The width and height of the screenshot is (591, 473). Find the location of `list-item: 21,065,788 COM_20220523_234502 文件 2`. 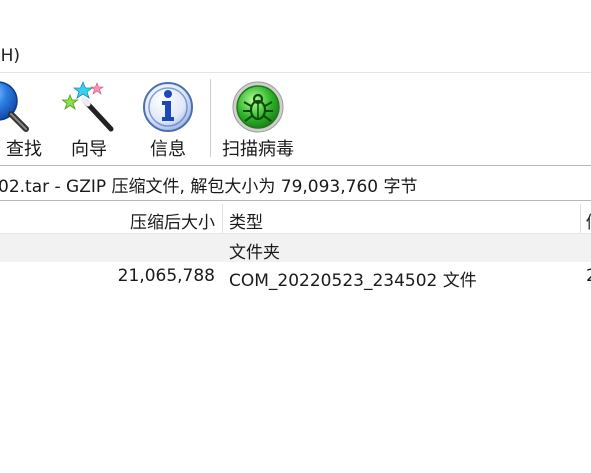

list-item: 21,065,788 COM_20220523_234502 文件 2 is located at coordinates (295, 276).